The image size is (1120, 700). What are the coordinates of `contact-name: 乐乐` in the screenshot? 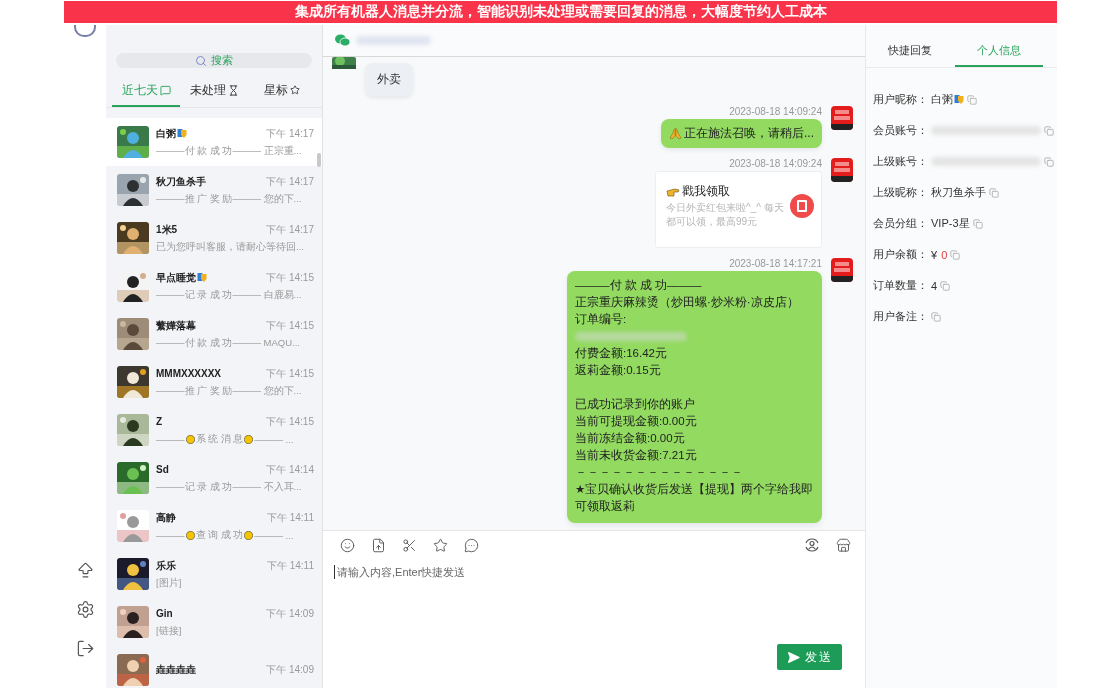 It's located at (166, 565).